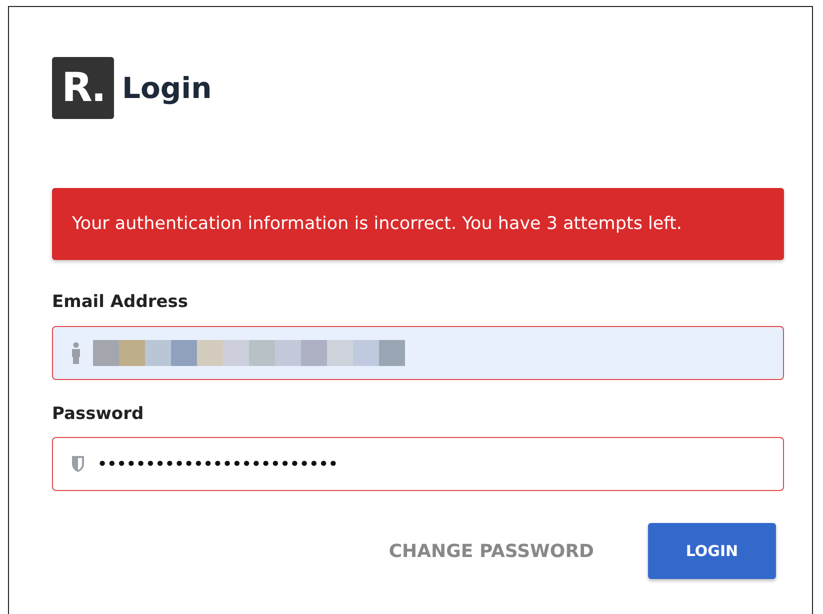 The width and height of the screenshot is (823, 614). Describe the element at coordinates (167, 88) in the screenshot. I see `page-title: Login` at that location.